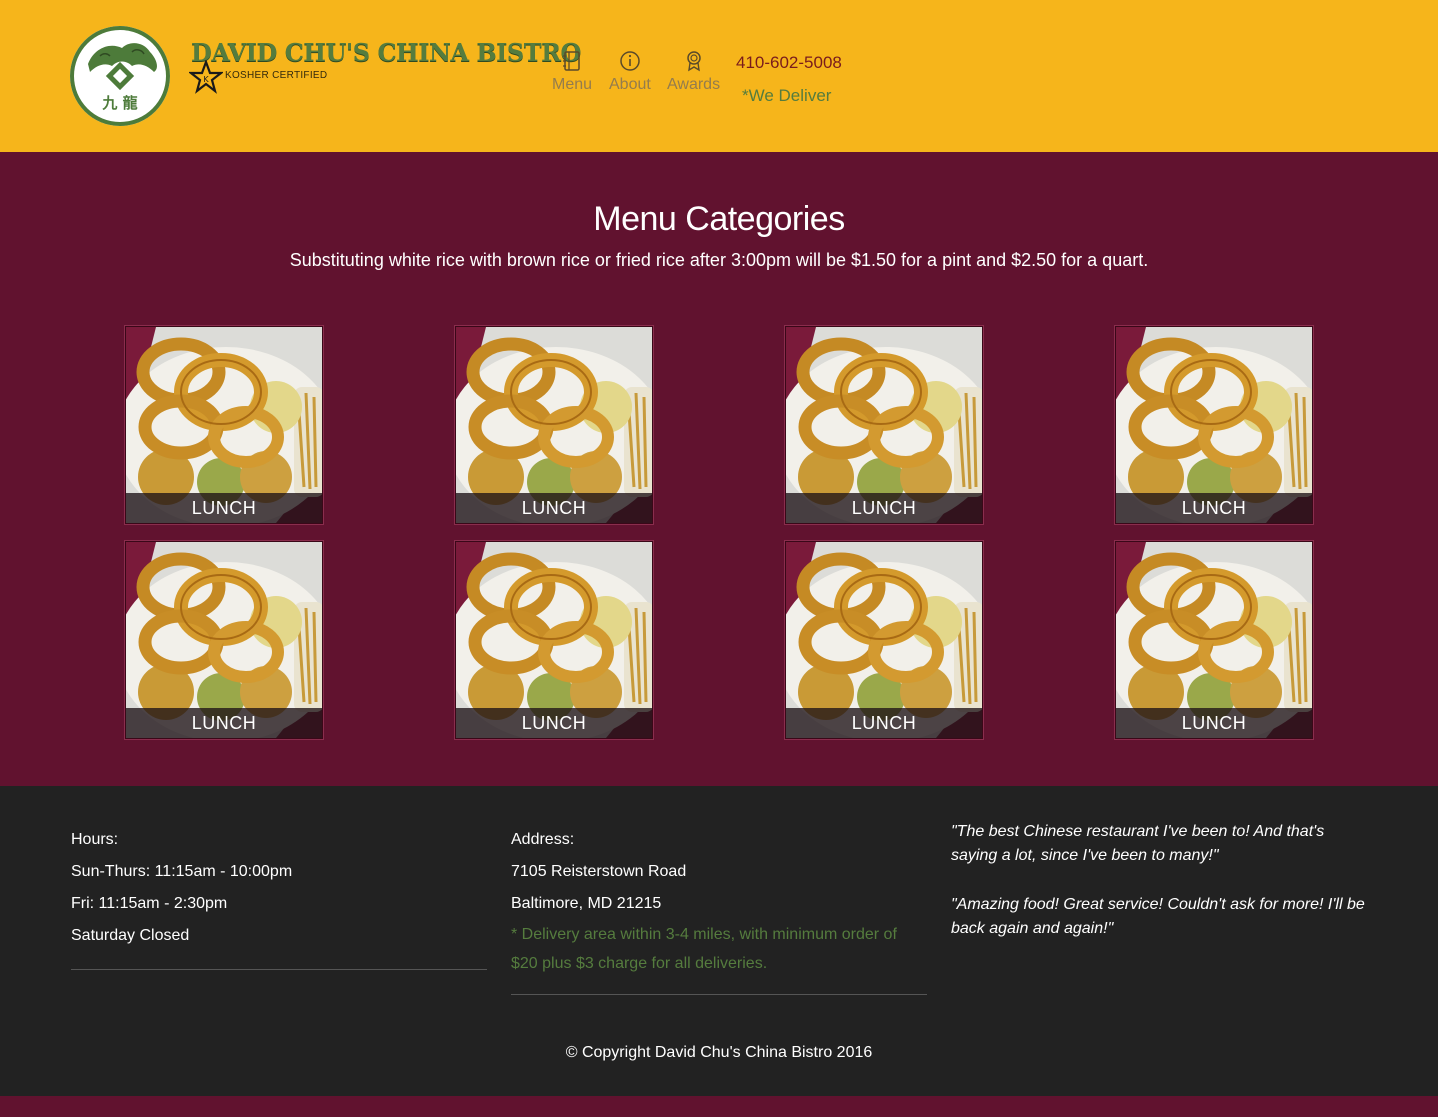 This screenshot has height=1117, width=1438. Describe the element at coordinates (571, 61) in the screenshot. I see `menu-book-icon` at that location.